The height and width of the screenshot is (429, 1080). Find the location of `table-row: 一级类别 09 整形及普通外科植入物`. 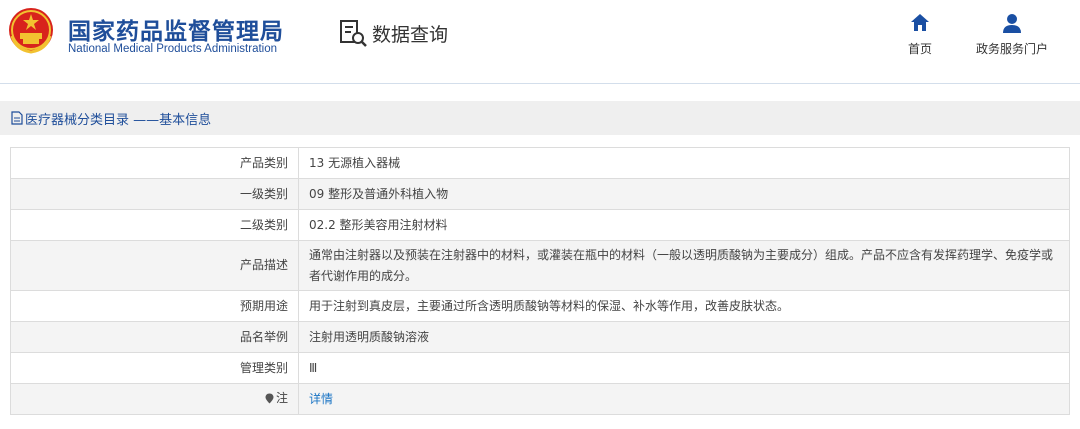

table-row: 一级类别 09 整形及普通外科植入物 is located at coordinates (540, 194).